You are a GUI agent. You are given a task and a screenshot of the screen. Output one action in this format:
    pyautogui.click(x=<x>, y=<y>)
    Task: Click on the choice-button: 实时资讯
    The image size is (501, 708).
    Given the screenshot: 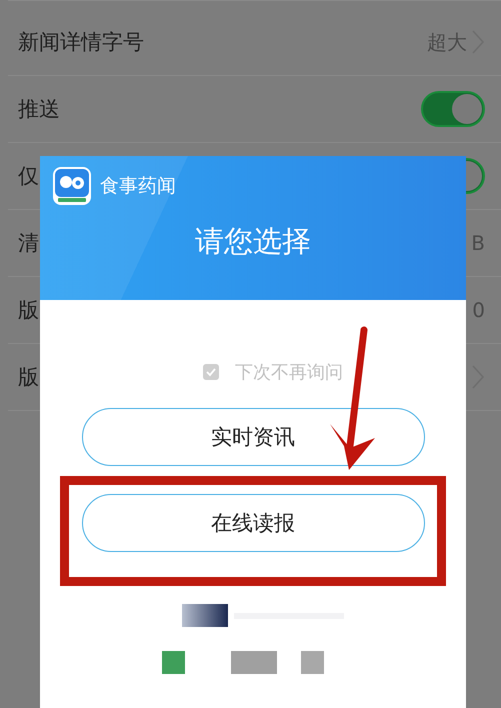 What is the action you would take?
    pyautogui.click(x=253, y=437)
    